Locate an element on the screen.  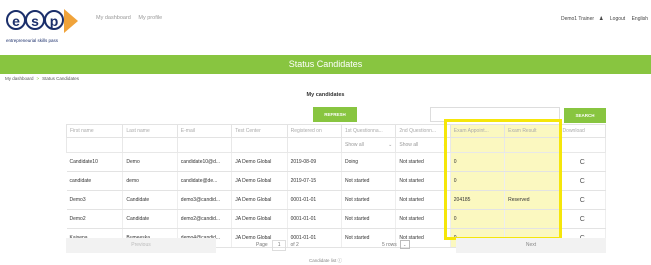
filter-registered-on is located at coordinates (314, 145).